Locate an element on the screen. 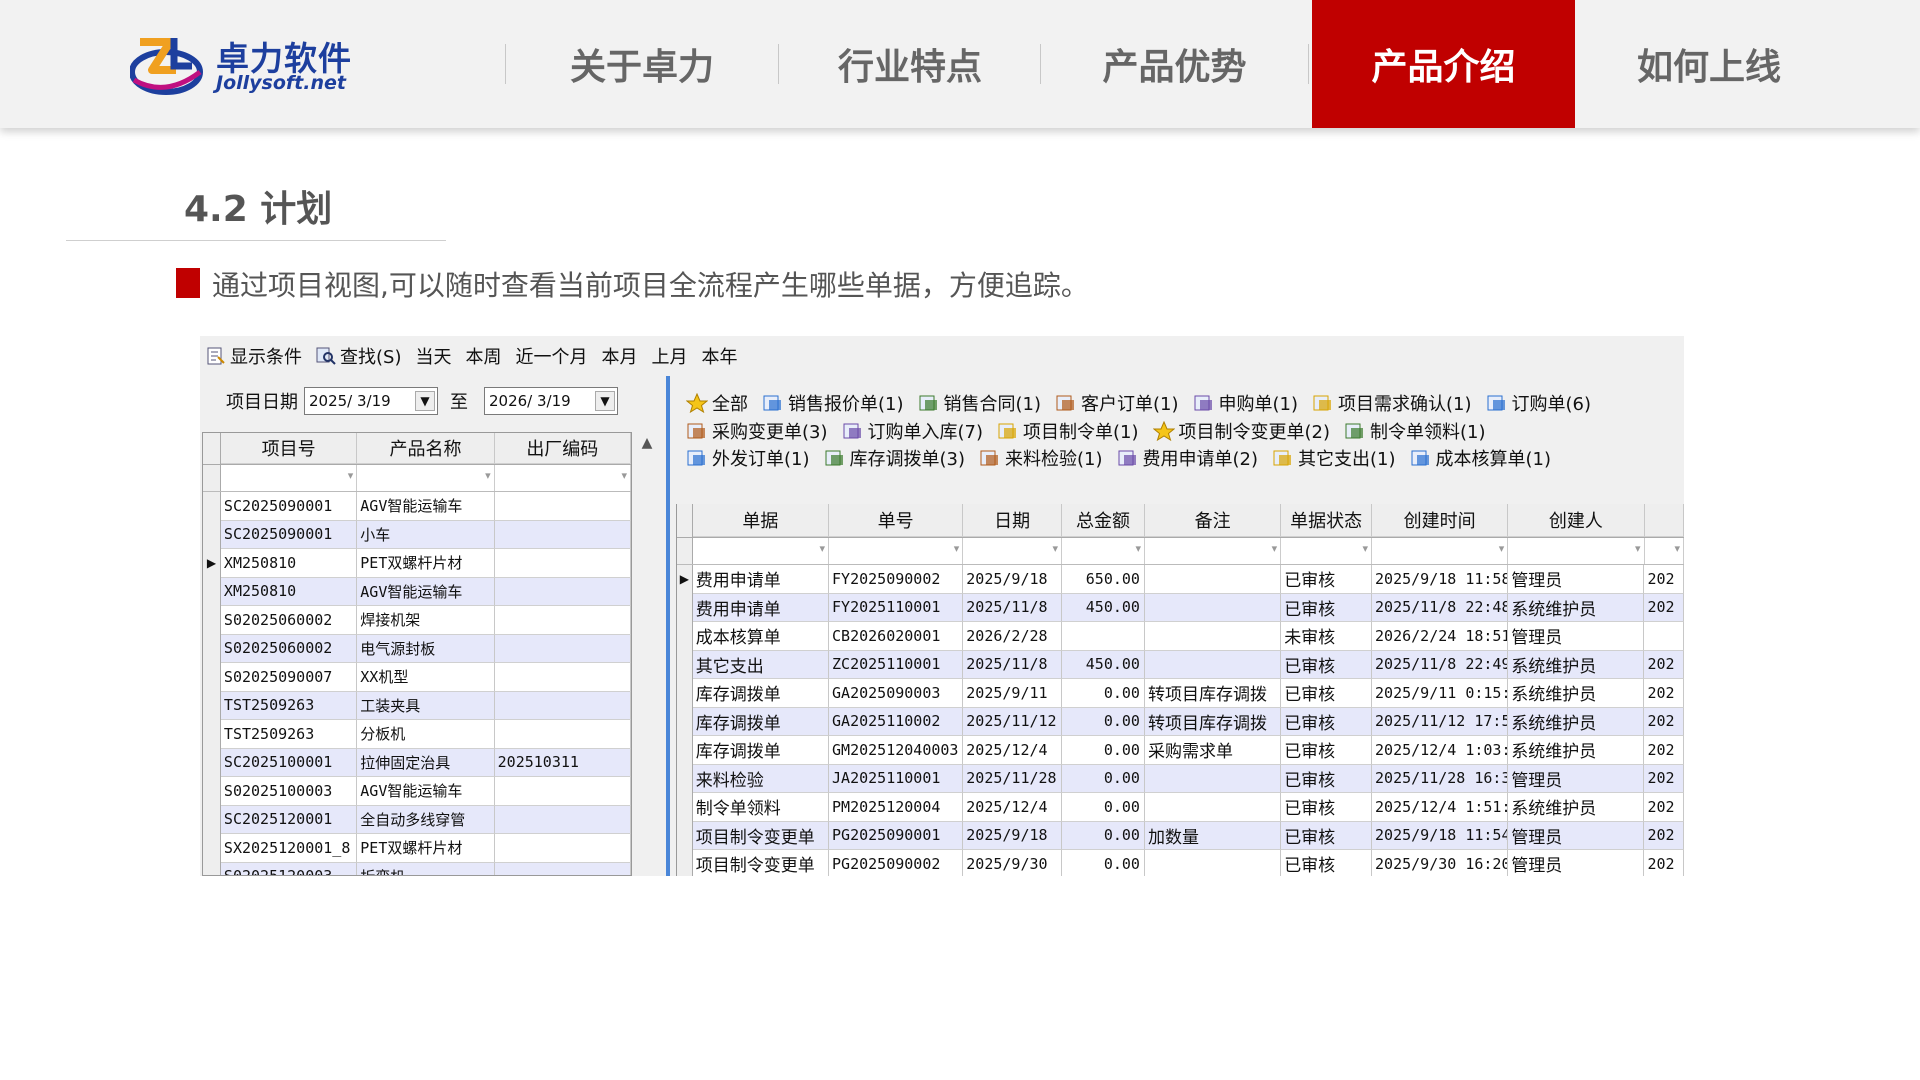 The height and width of the screenshot is (1080, 1920). document-tag: 销售合同(1) is located at coordinates (979, 403).